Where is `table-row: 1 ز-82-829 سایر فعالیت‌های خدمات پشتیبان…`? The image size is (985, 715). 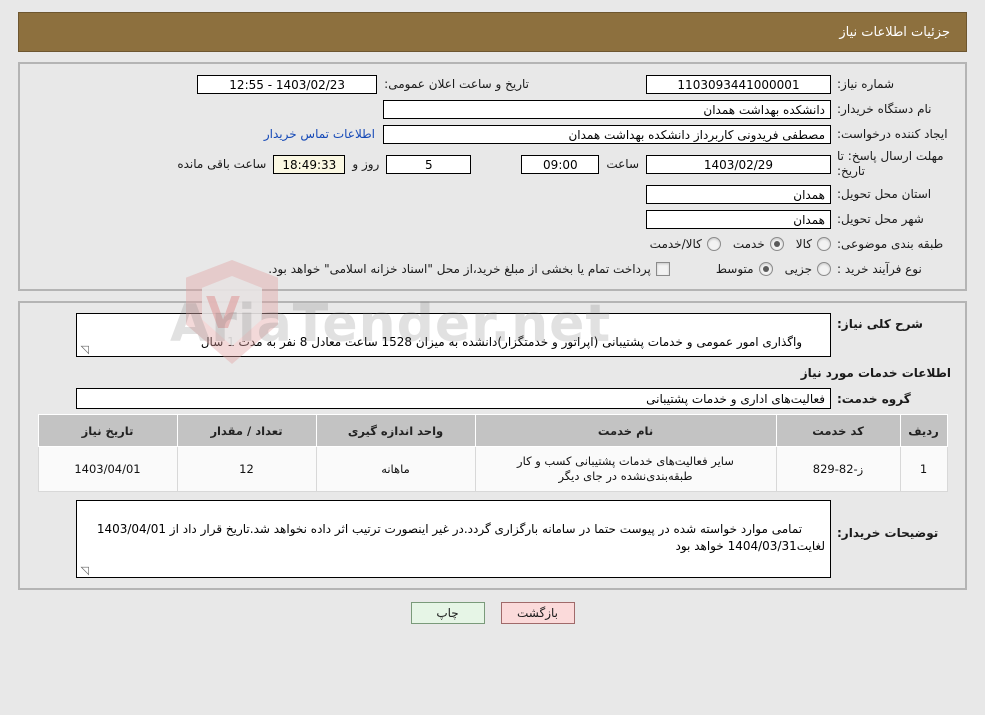
table-row: 1 ز-82-829 سایر فعالیت‌های خدمات پشتیبان… is located at coordinates (492, 469).